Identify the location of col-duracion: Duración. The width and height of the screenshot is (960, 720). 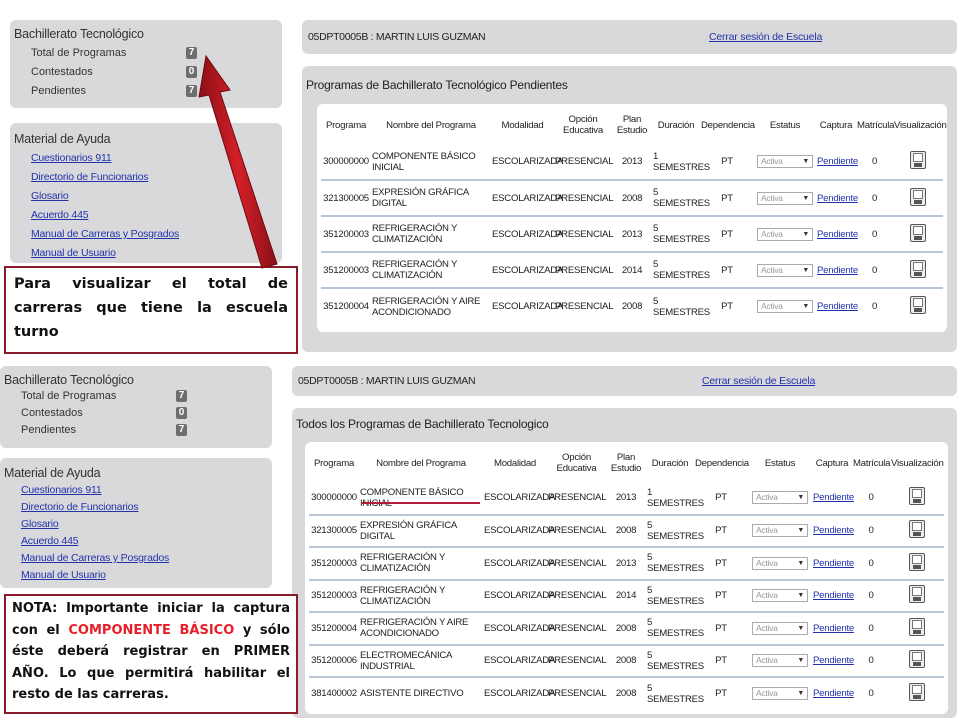
(670, 463).